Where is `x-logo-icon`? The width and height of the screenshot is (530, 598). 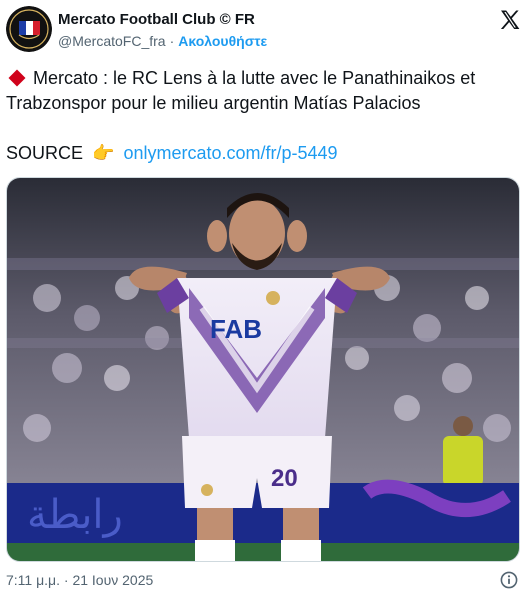 x-logo-icon is located at coordinates (510, 20).